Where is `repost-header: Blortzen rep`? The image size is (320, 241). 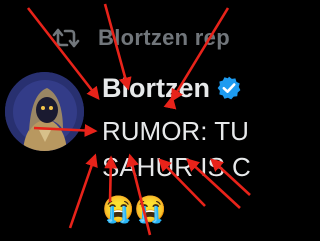 repost-header: Blortzen rep is located at coordinates (152, 38).